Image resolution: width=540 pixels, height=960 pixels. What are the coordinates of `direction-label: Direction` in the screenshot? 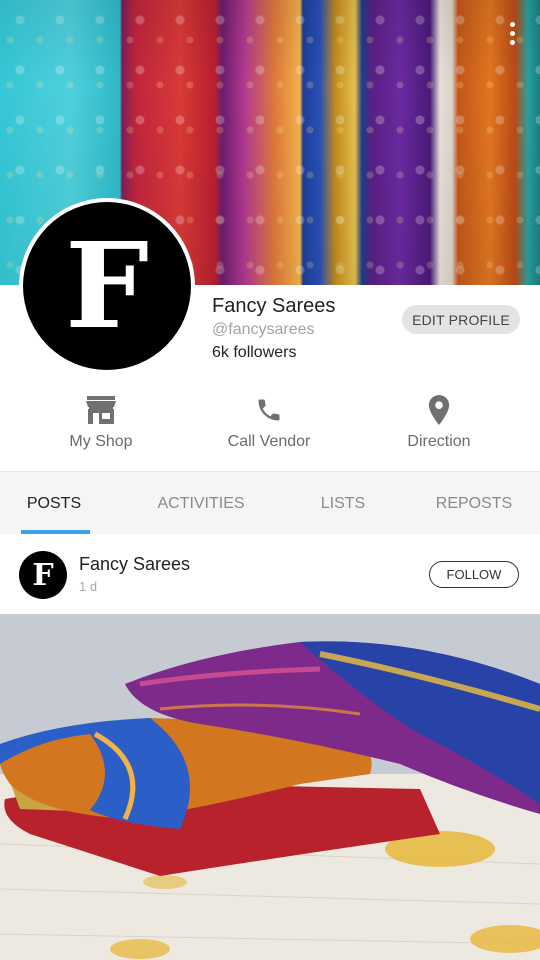 It's located at (439, 441).